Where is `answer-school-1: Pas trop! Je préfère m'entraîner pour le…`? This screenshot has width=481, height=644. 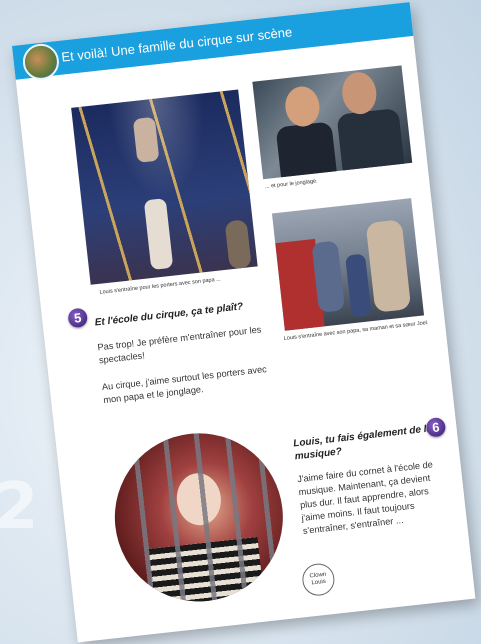
answer-school-1: Pas trop! Je préfère m'entraîner pour le… is located at coordinates (179, 345).